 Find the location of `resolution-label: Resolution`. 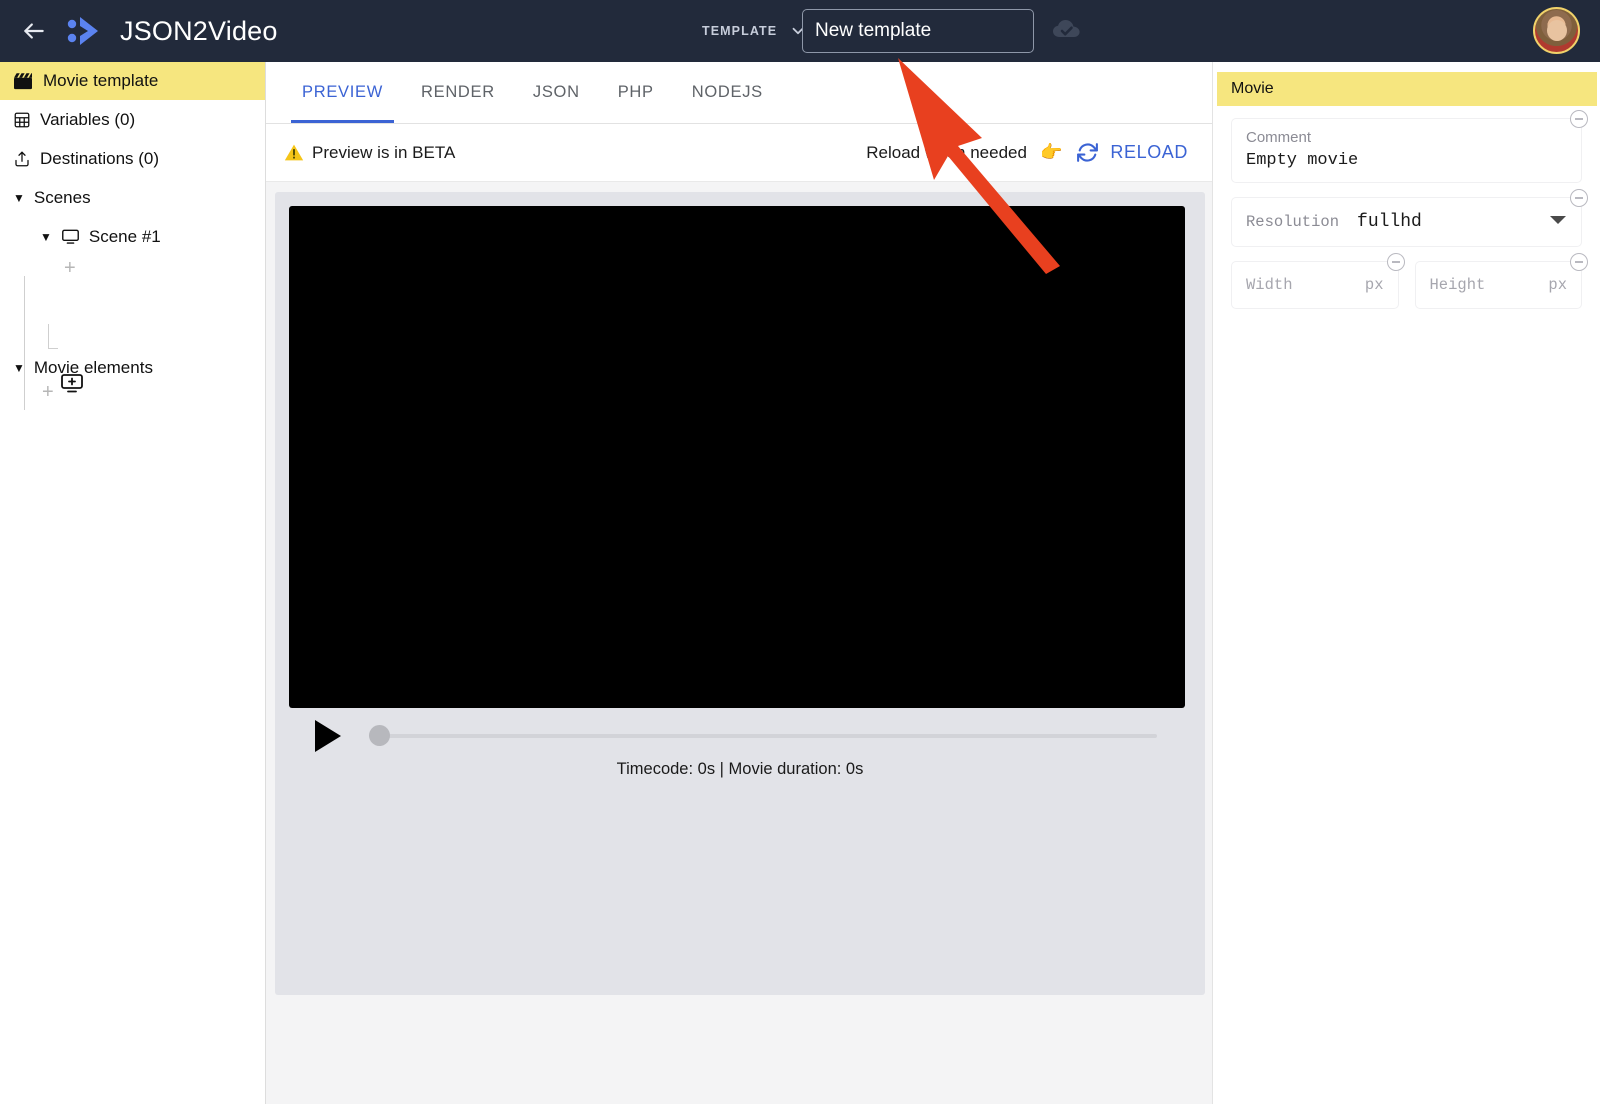

resolution-label: Resolution is located at coordinates (1293, 222).